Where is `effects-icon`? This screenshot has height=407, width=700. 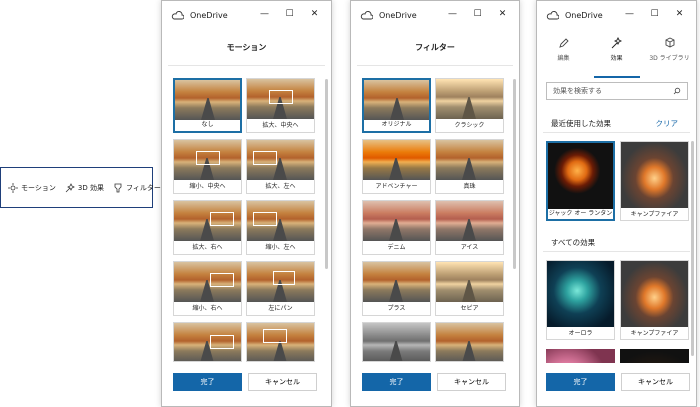 effects-icon is located at coordinates (70, 187).